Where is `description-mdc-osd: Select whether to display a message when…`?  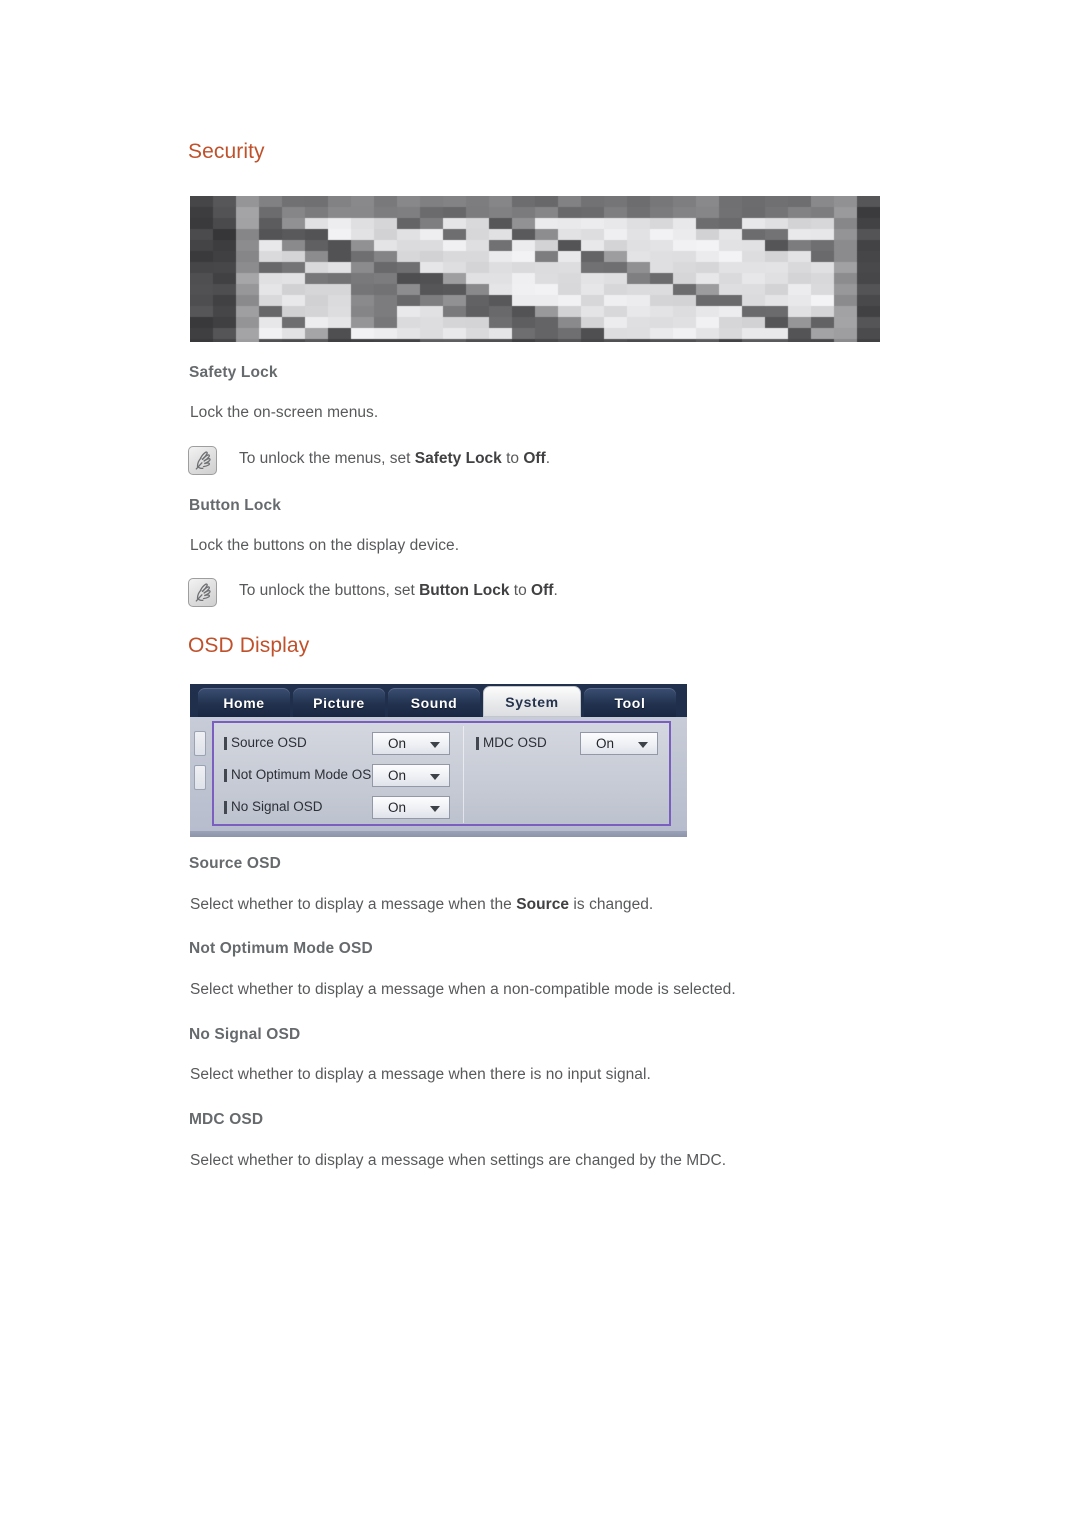
description-mdc-osd: Select whether to display a message when… is located at coordinates (458, 1160).